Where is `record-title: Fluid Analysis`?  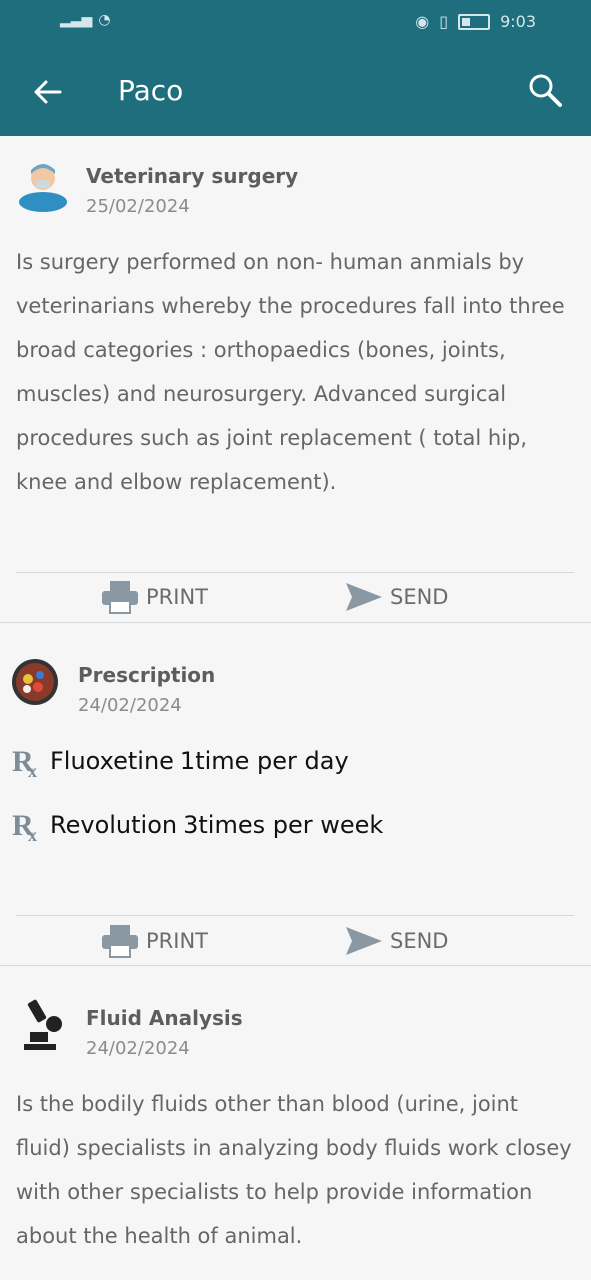
record-title: Fluid Analysis is located at coordinates (164, 1018).